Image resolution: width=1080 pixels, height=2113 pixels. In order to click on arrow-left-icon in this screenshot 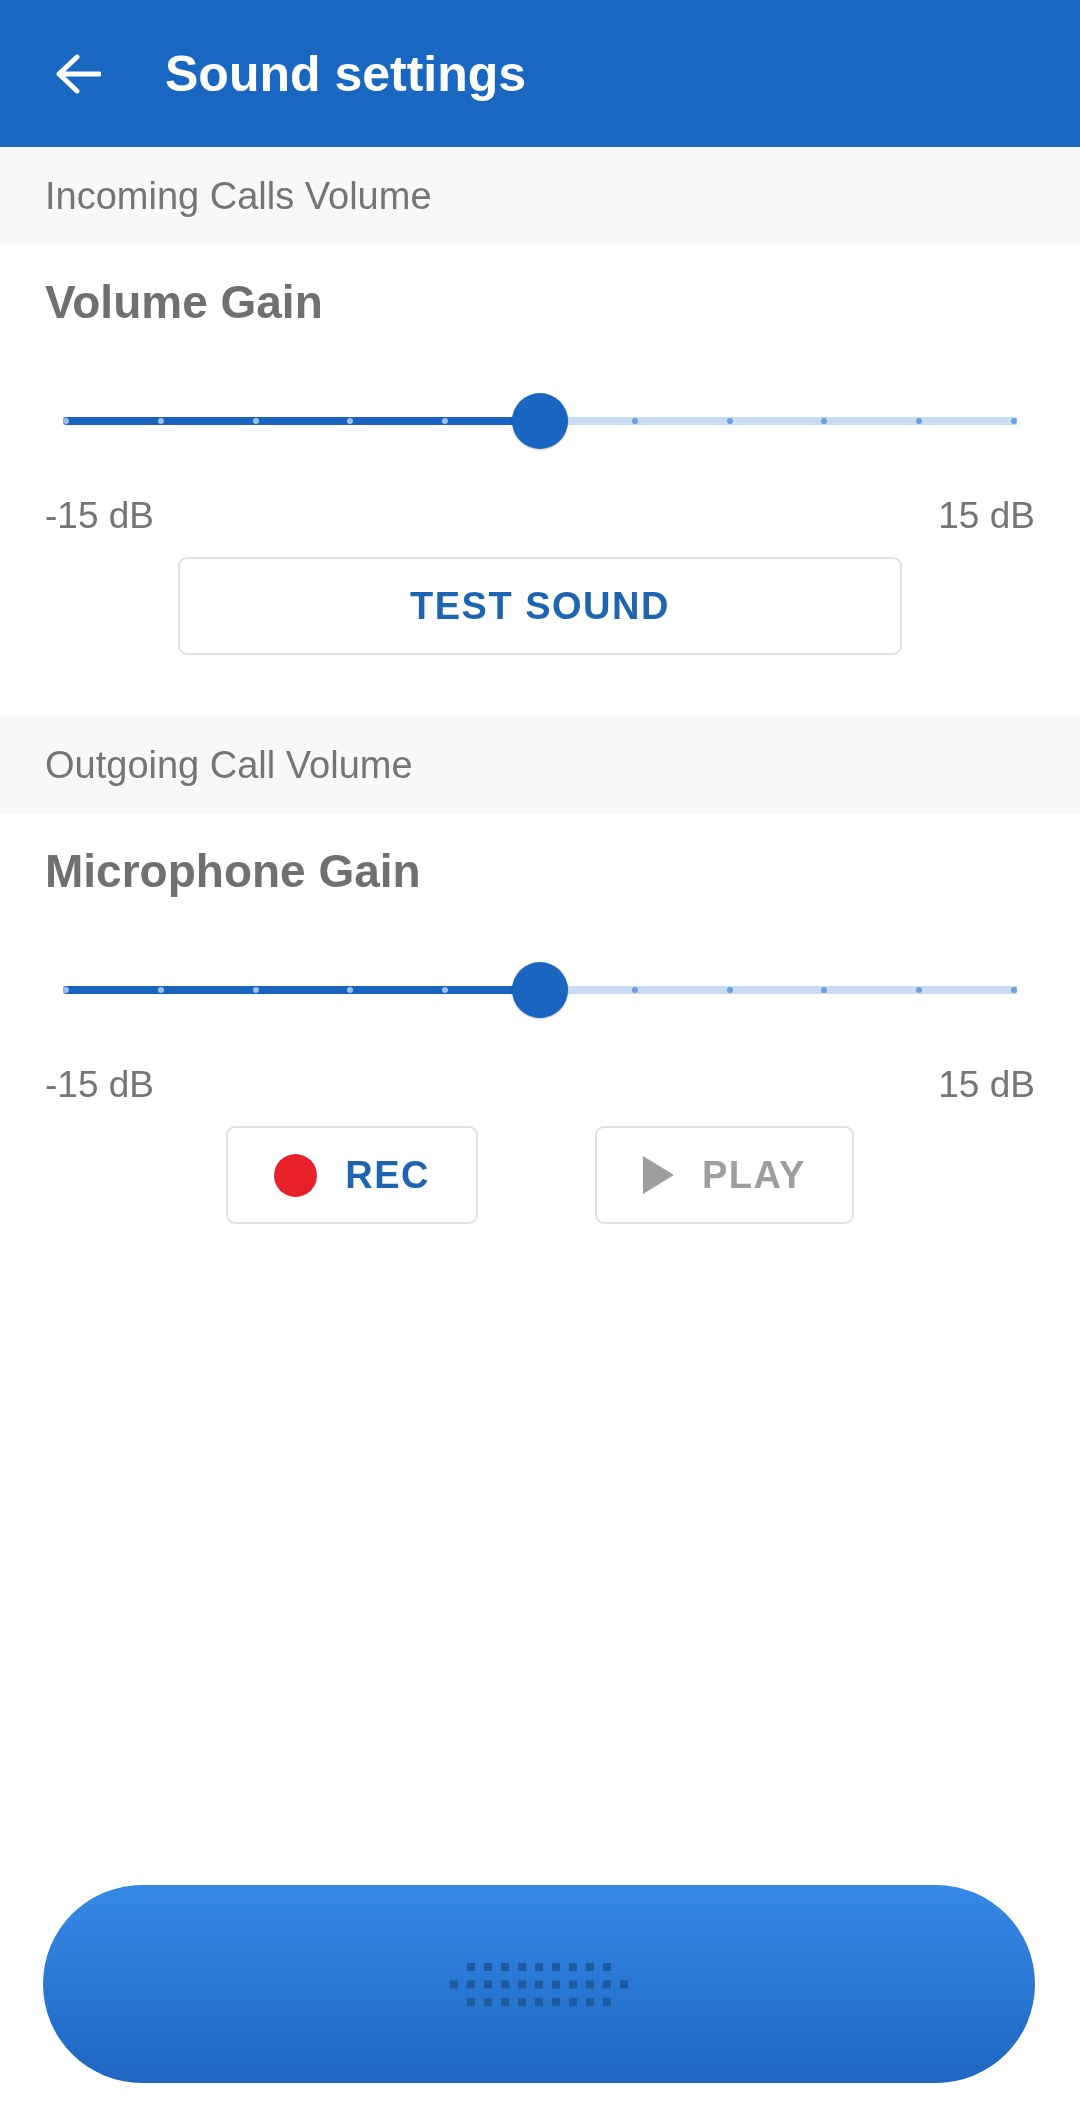, I will do `click(78, 73)`.